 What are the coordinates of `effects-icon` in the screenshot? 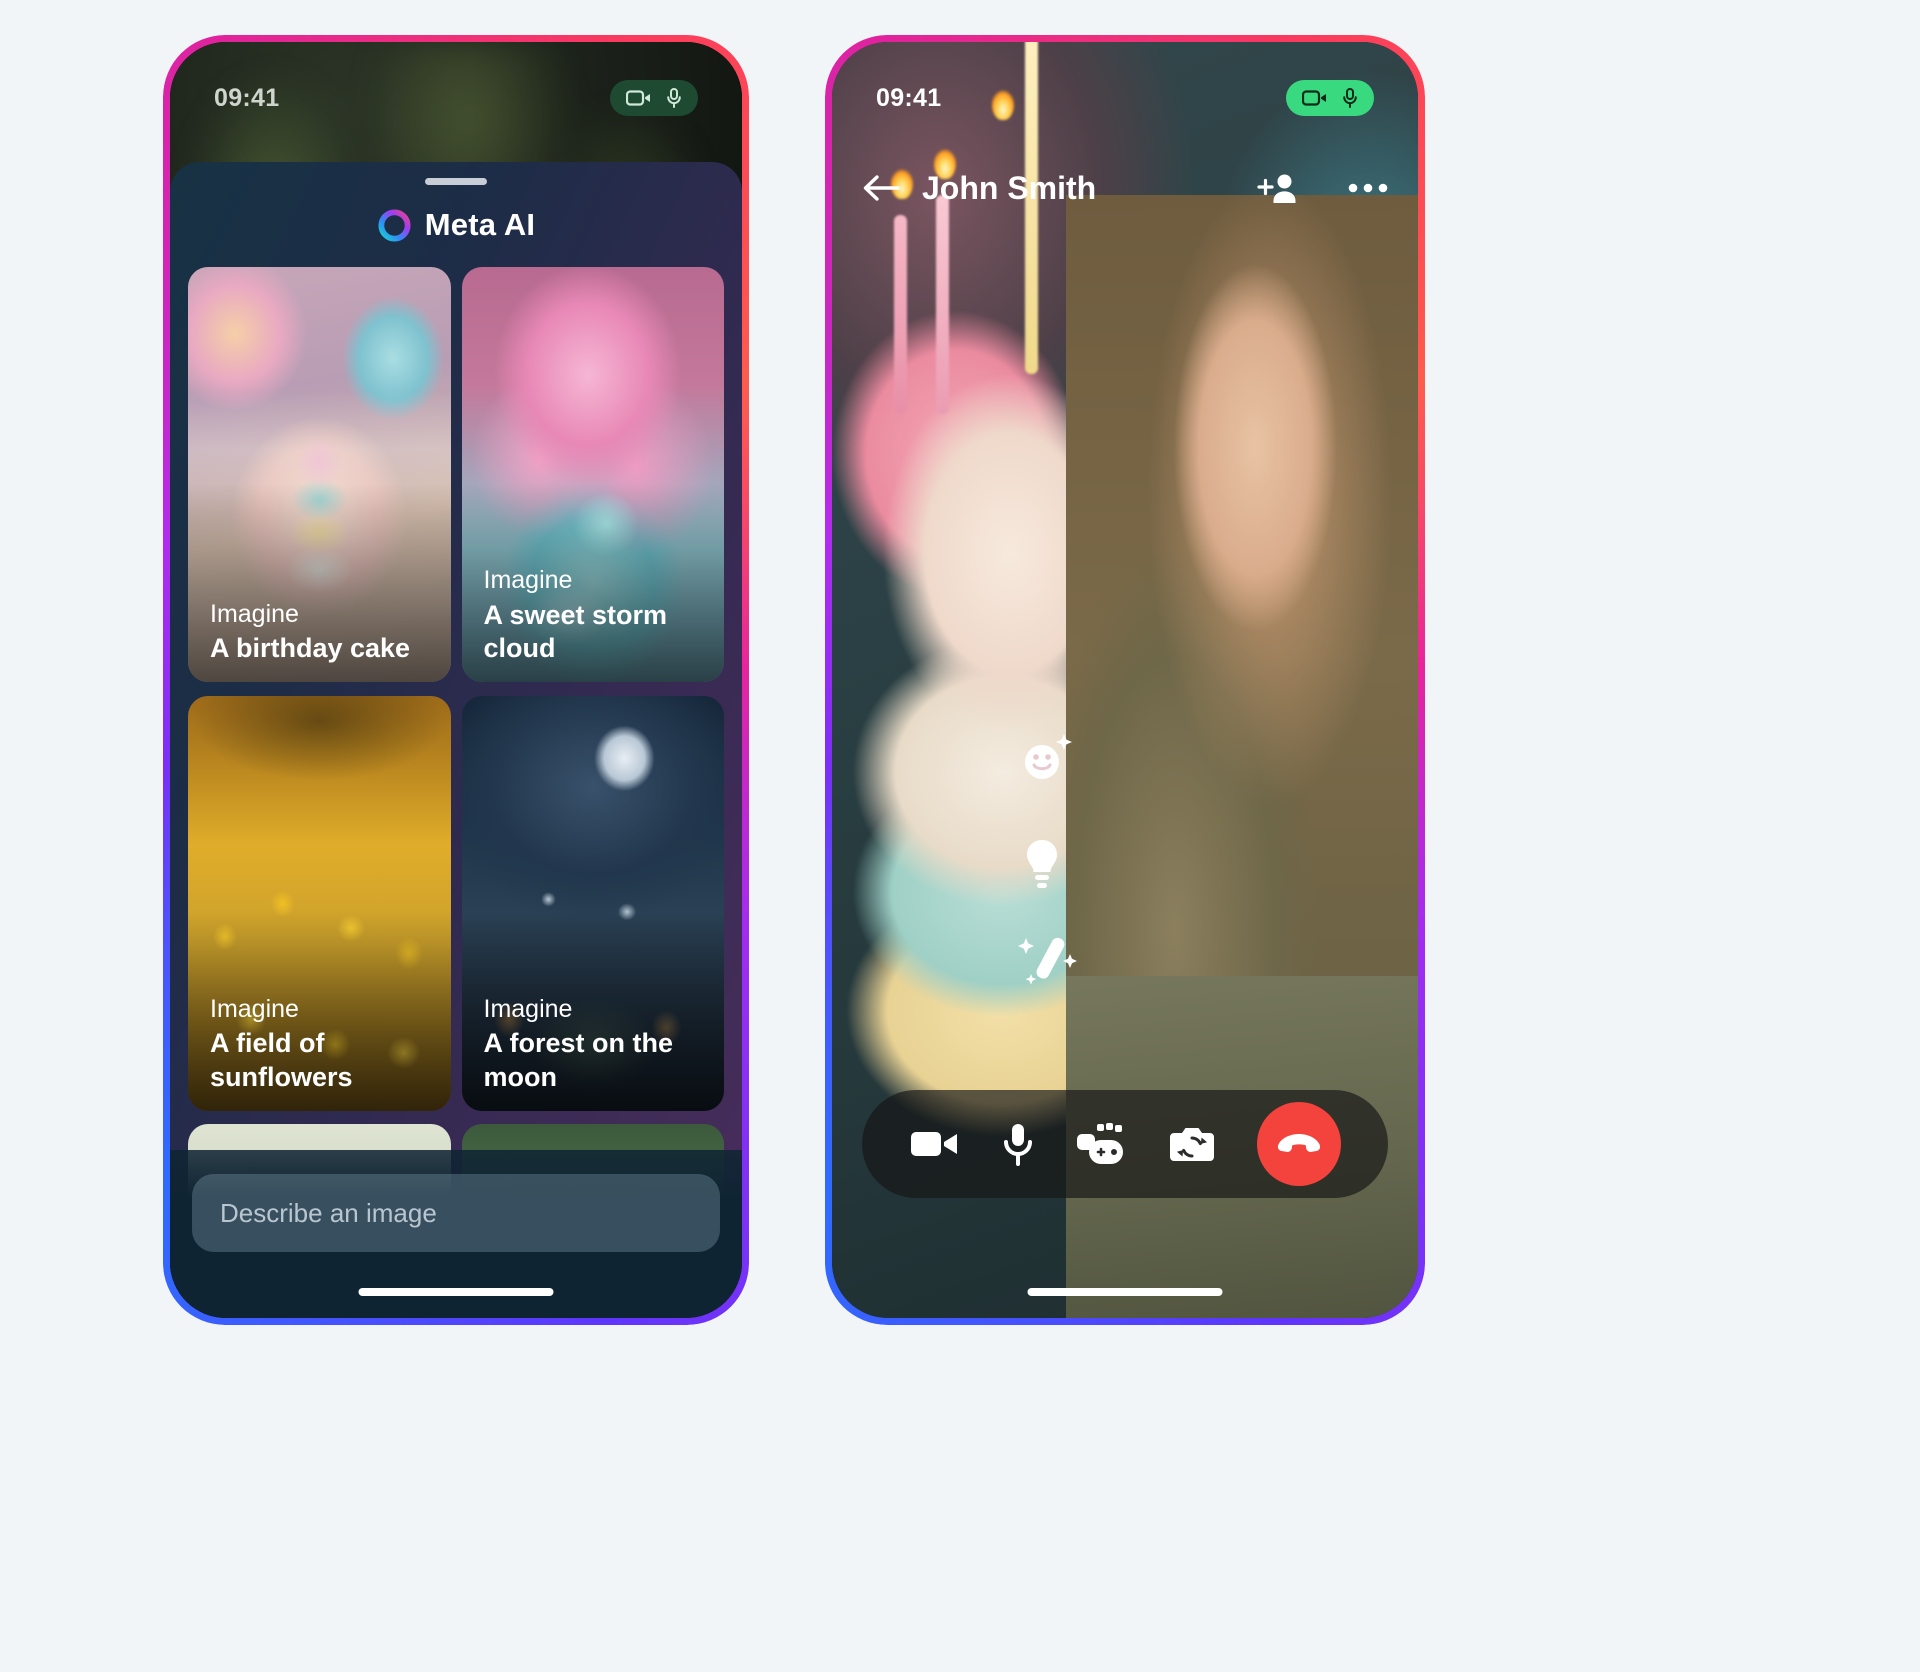 It's located at (1099, 1143).